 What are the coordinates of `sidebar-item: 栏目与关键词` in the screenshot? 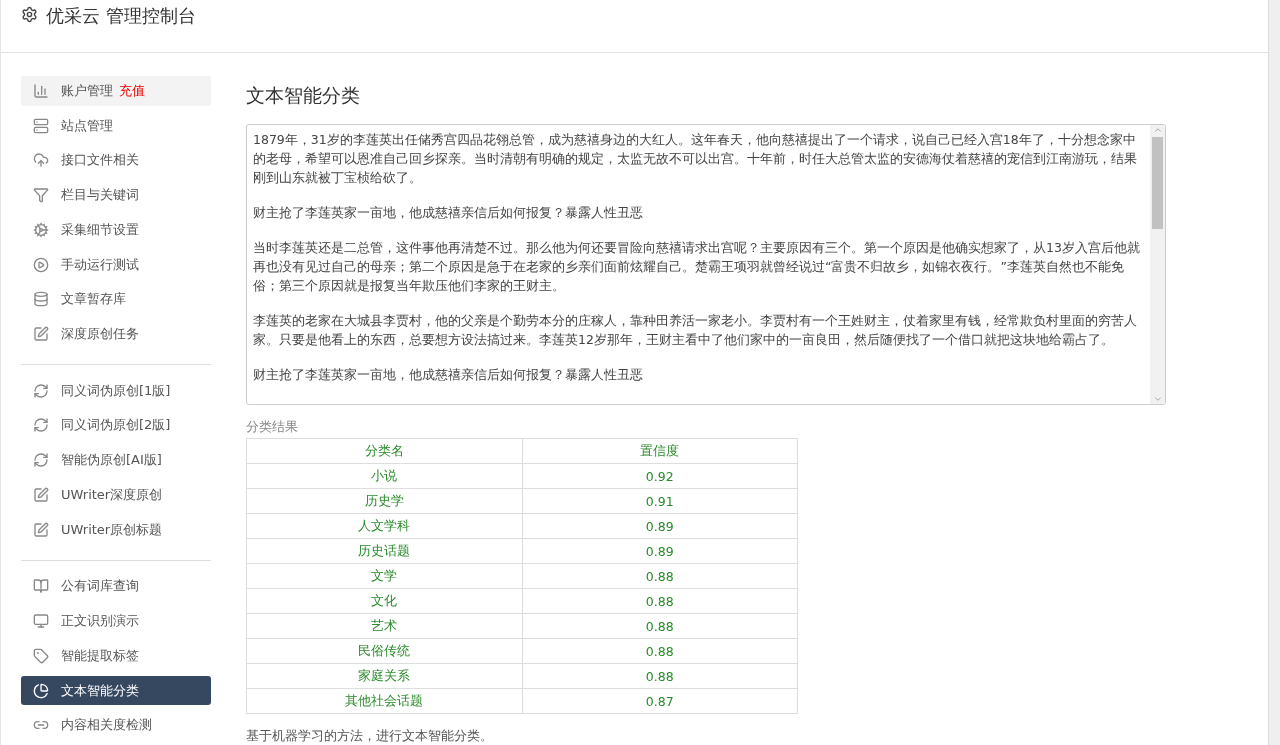 It's located at (116, 195).